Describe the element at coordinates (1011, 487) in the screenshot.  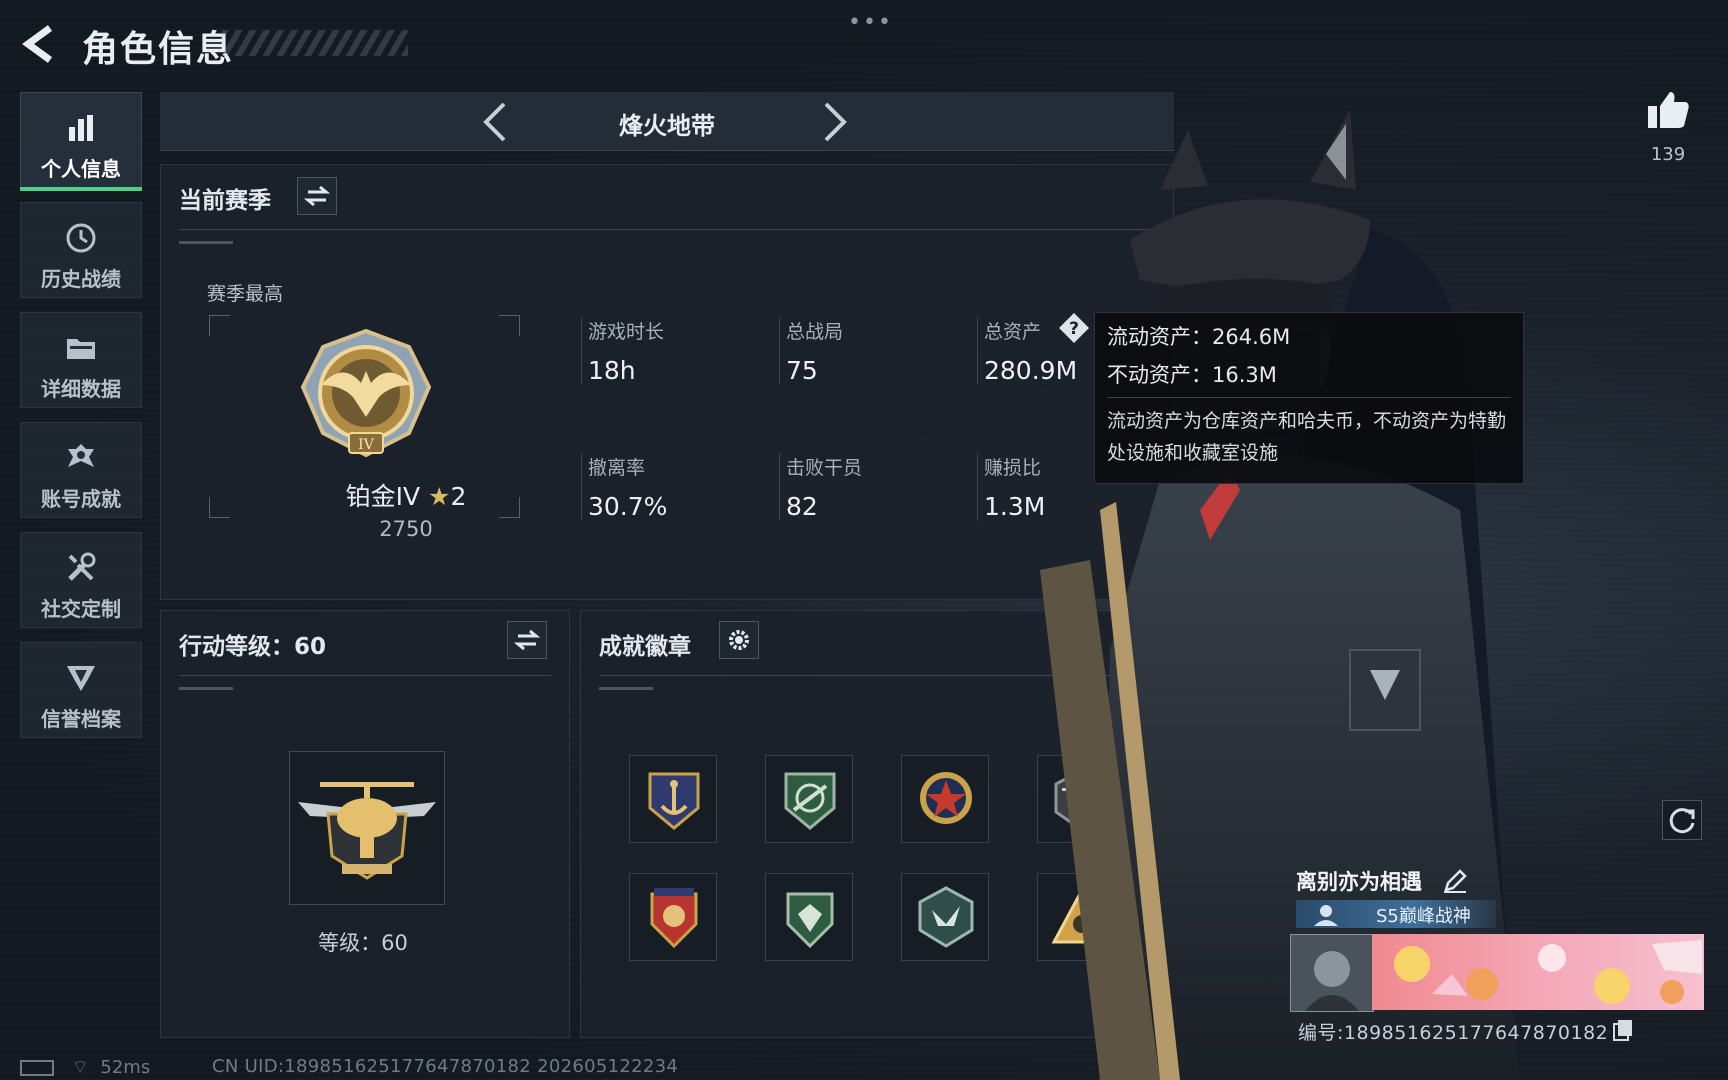
I see `stat-profit-loss: 赚损比 1.3M` at that location.